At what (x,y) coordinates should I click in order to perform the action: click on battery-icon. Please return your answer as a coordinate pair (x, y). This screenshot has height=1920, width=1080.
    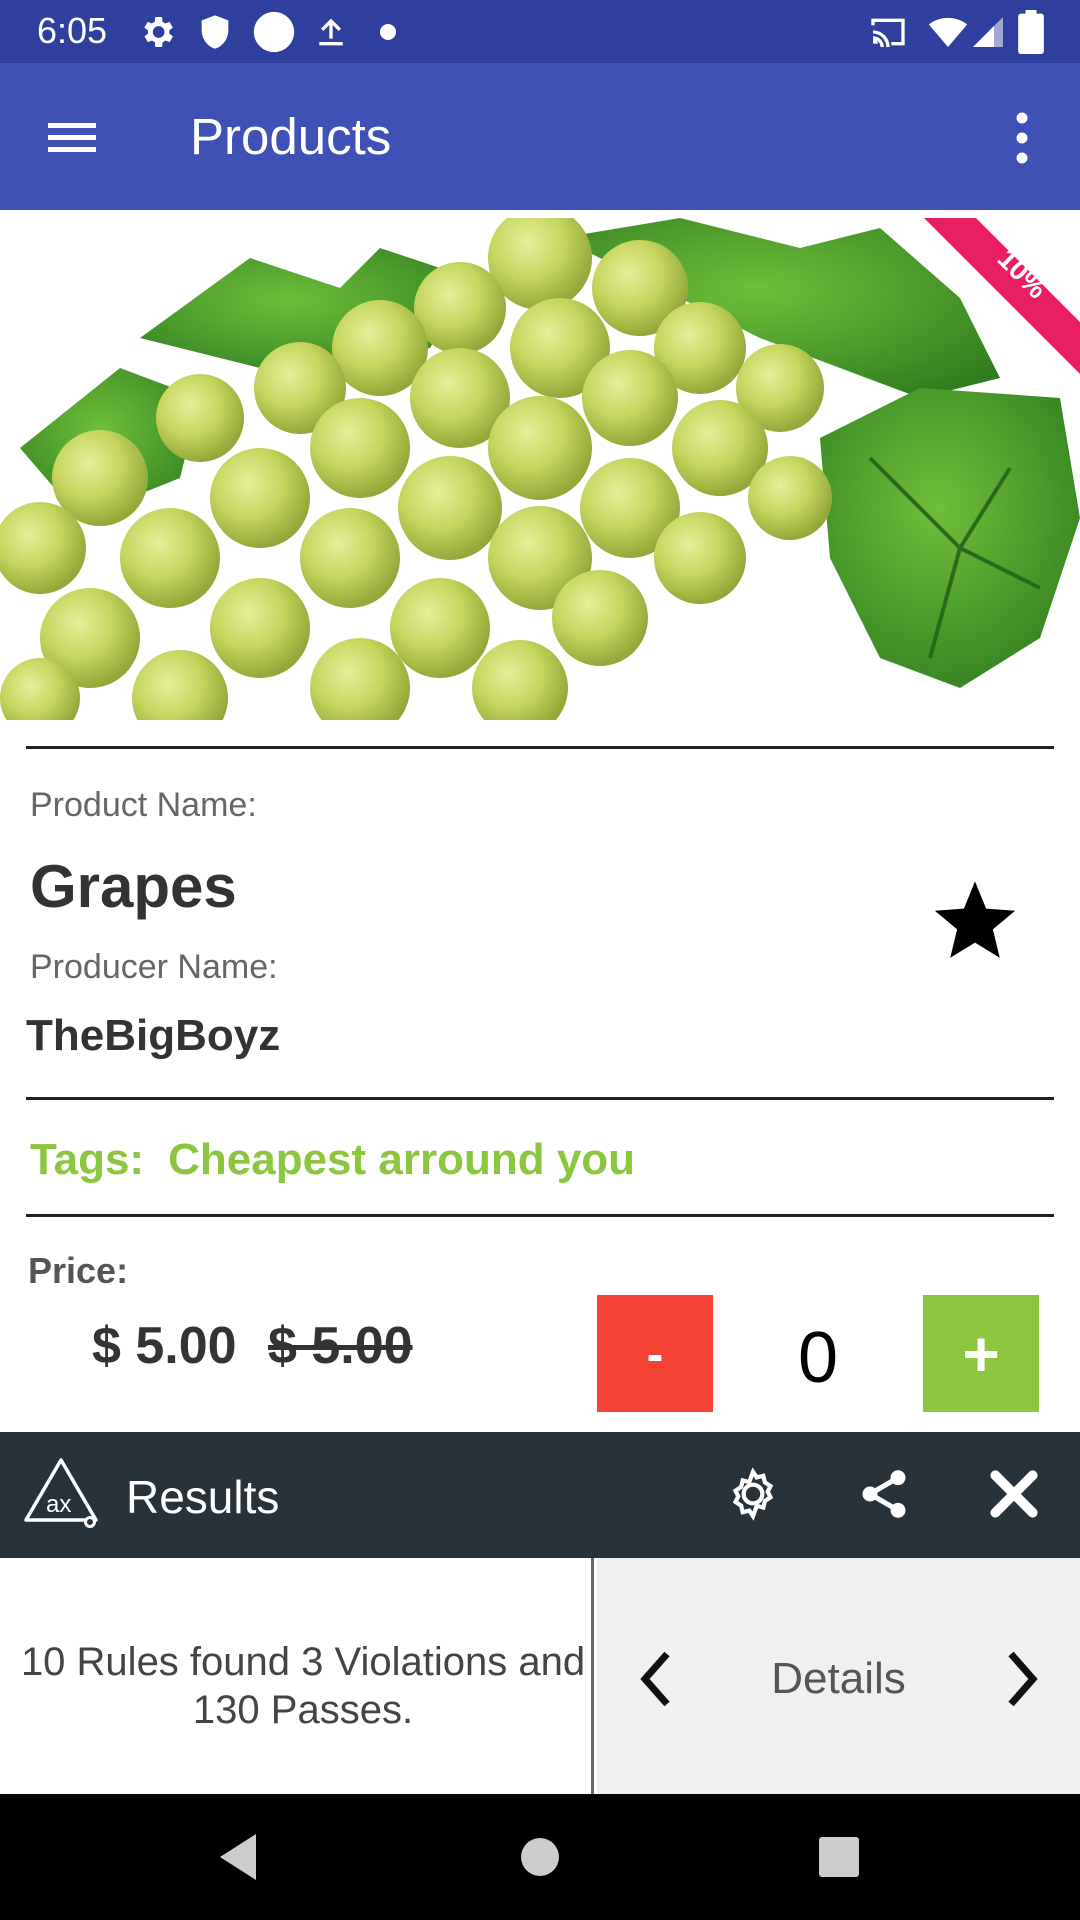
    Looking at the image, I should click on (1031, 32).